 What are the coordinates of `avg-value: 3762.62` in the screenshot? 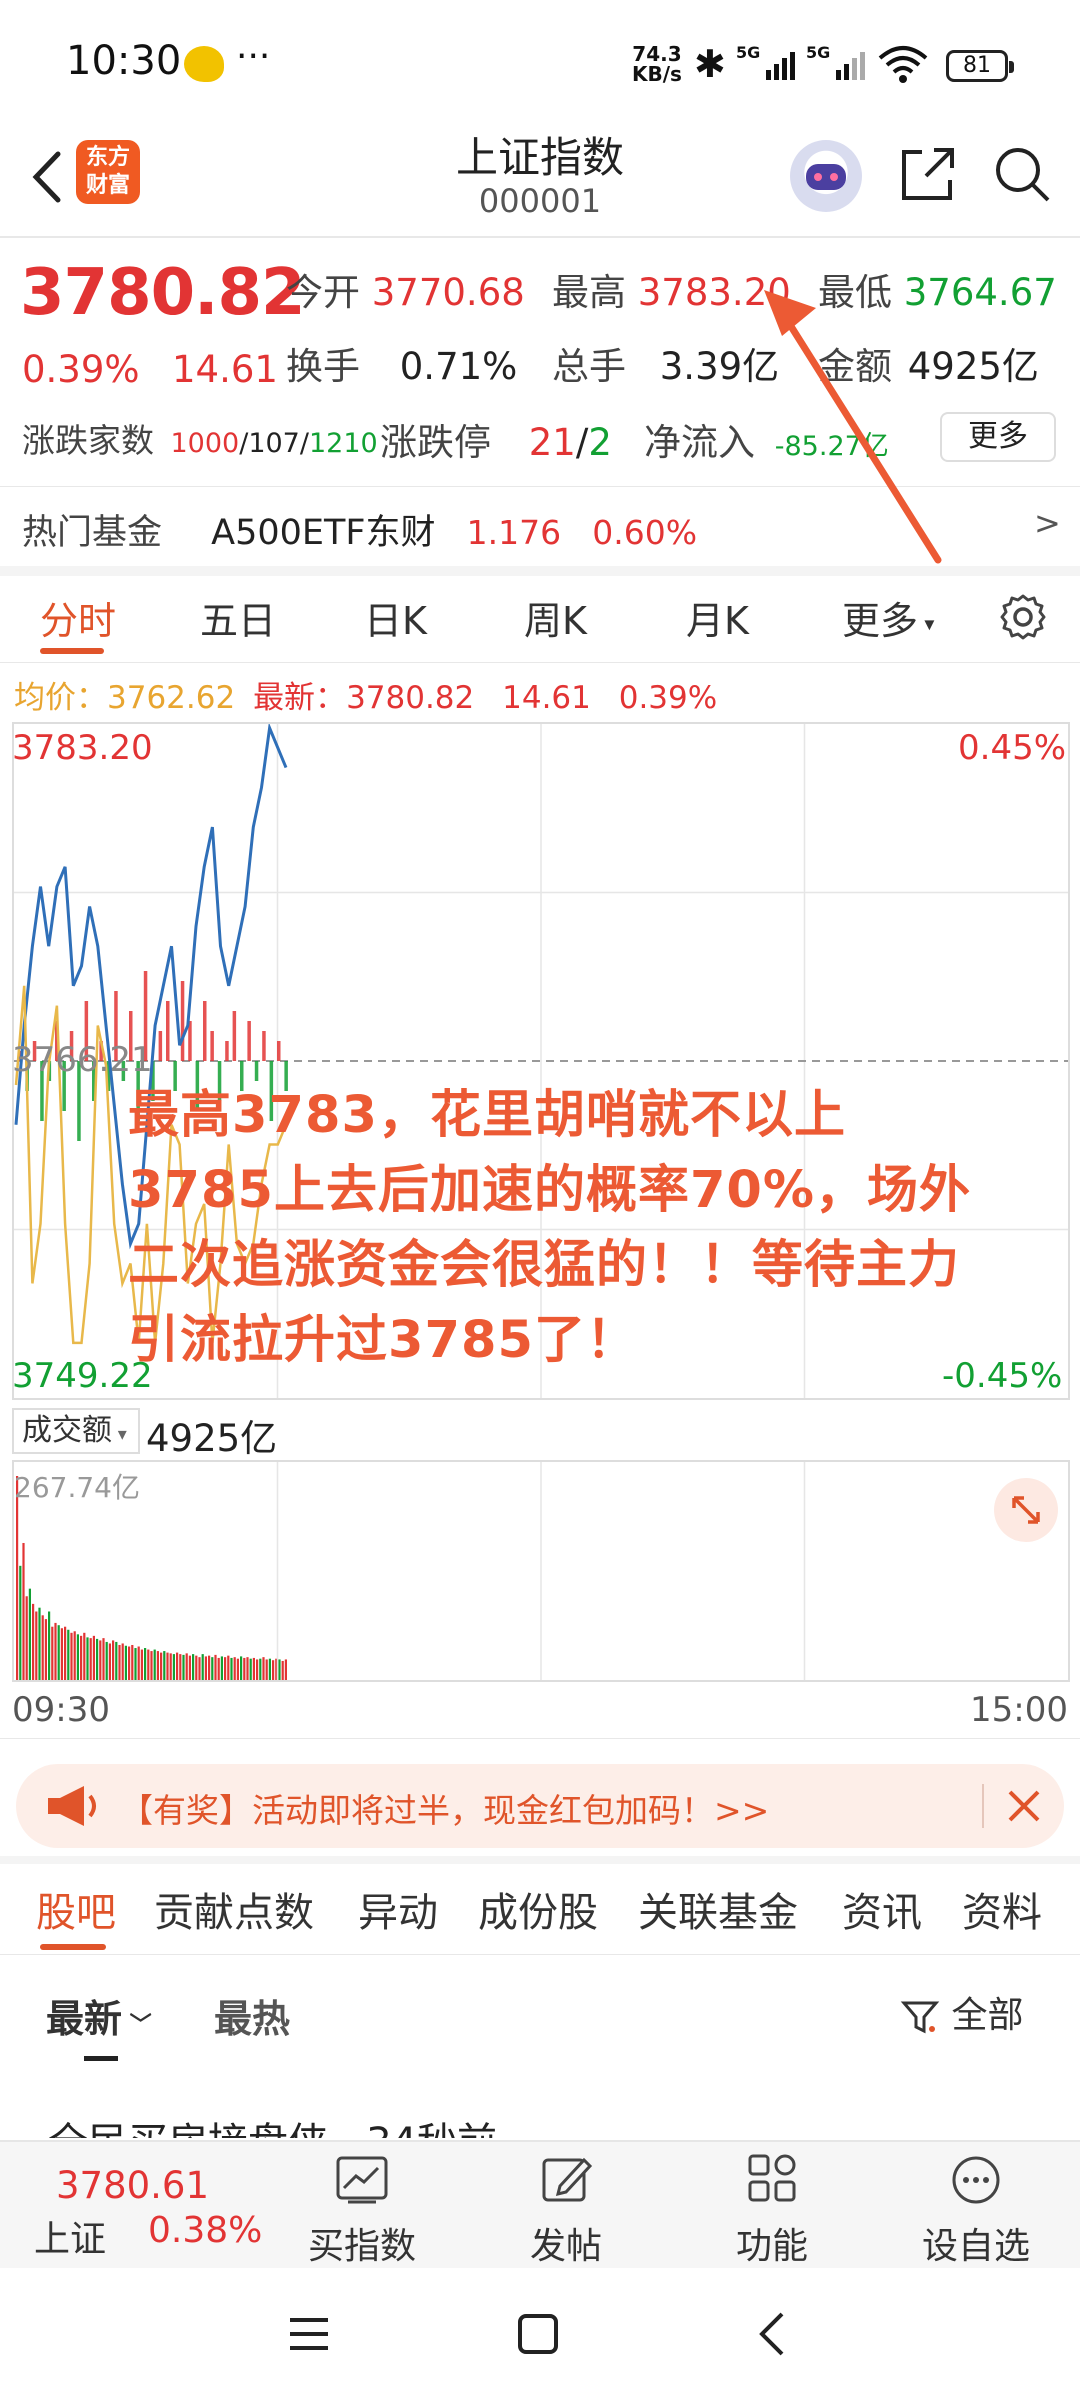 It's located at (171, 698).